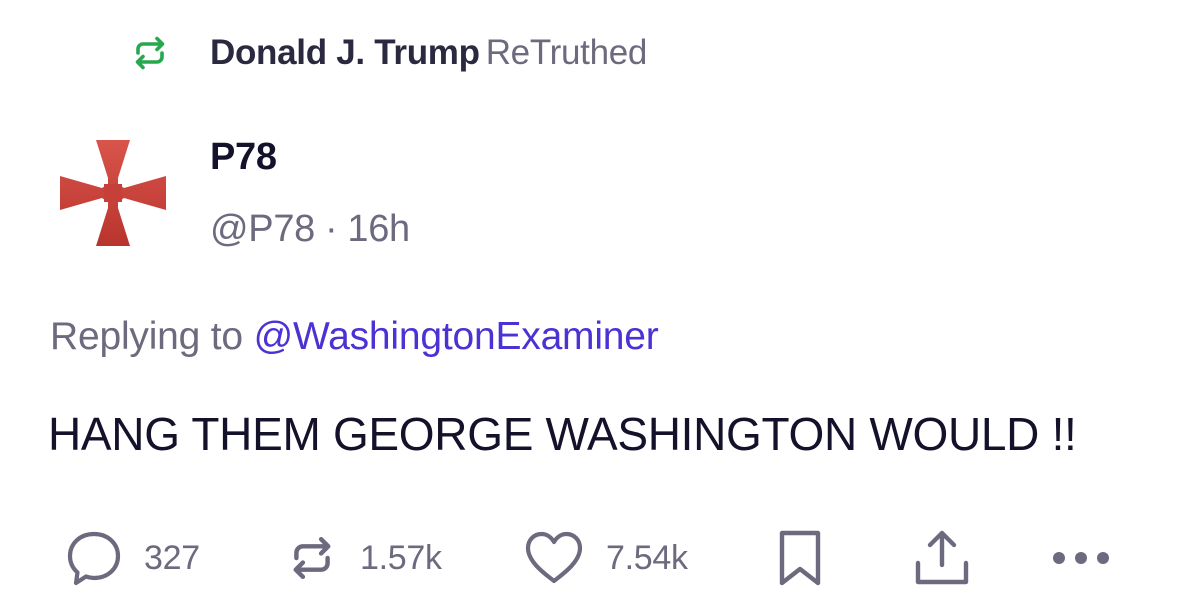 The width and height of the screenshot is (1179, 615). I want to click on reply-icon, so click(94, 558).